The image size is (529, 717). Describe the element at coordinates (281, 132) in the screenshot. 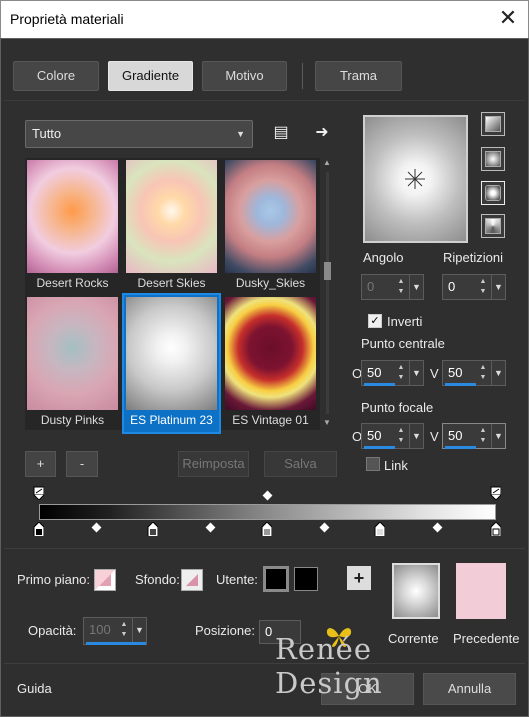

I see `library-icon: ▤` at that location.